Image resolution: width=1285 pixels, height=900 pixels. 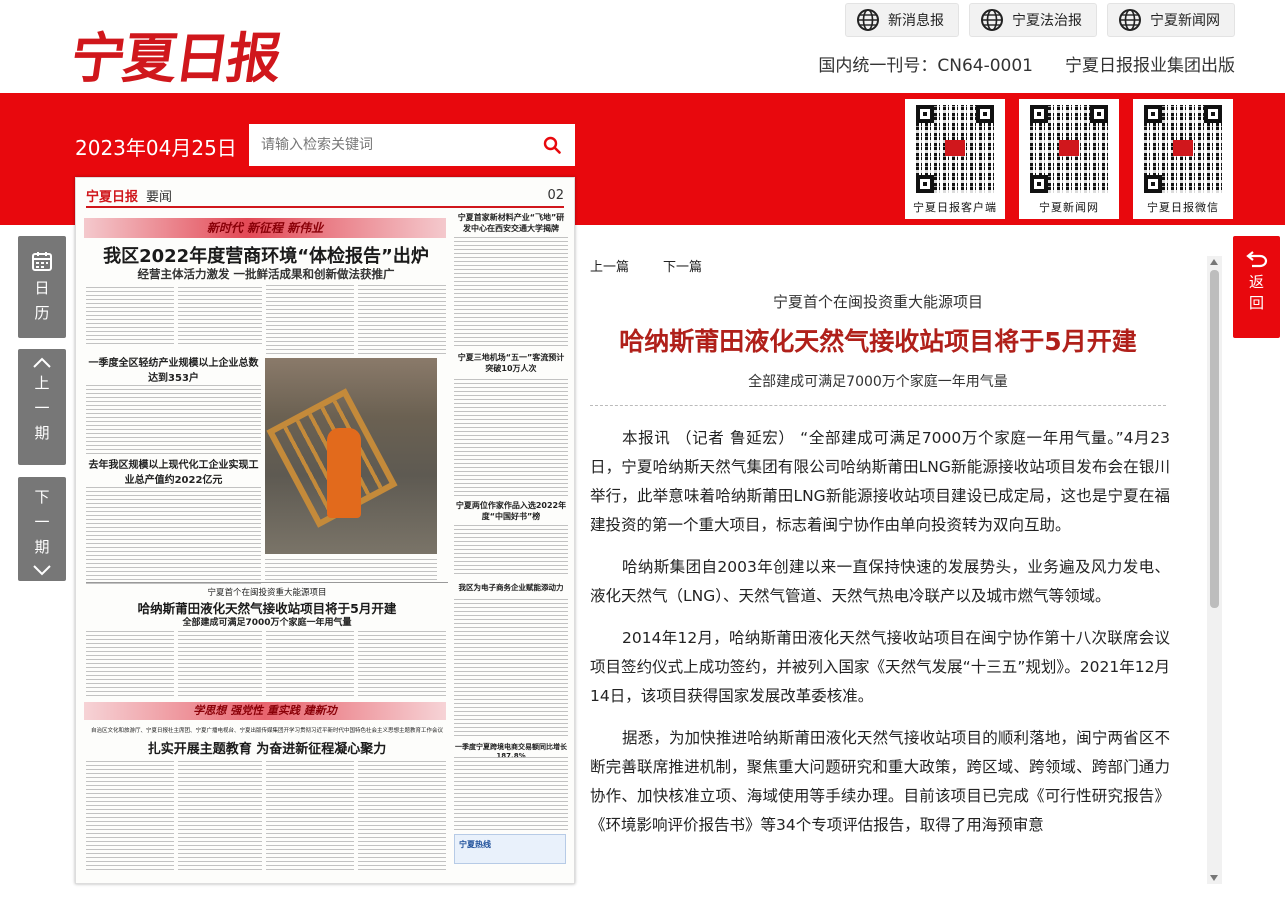 I want to click on link-xinwenwang: 宁夏新闻网, so click(x=1171, y=20).